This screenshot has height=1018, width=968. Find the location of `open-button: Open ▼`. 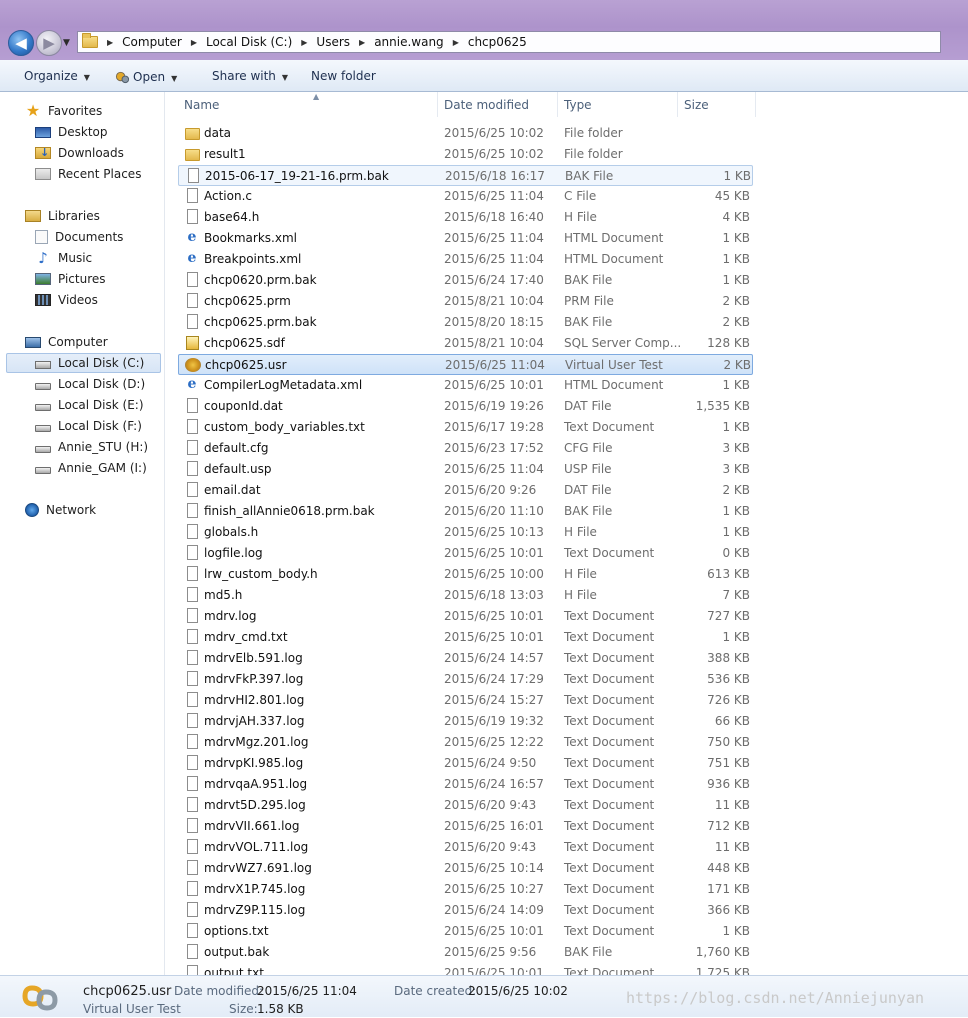

open-button: Open ▼ is located at coordinates (146, 76).